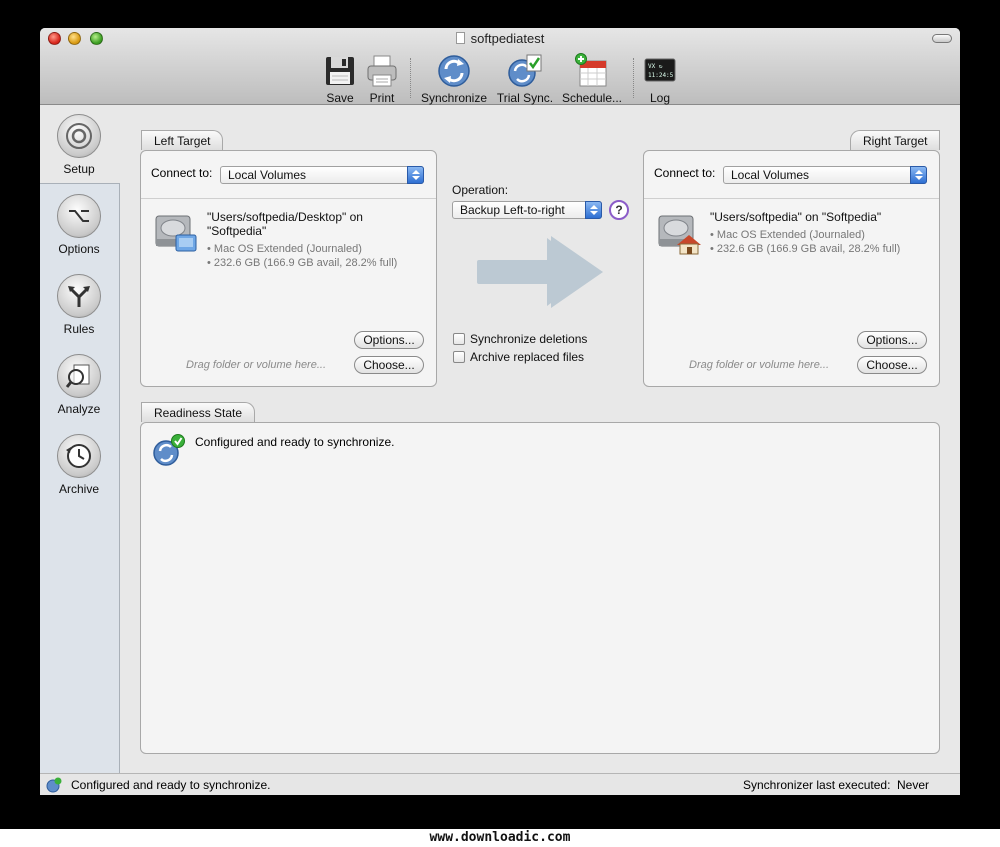 Image resolution: width=1000 pixels, height=847 pixels. What do you see at coordinates (591, 70) in the screenshot?
I see `calendar-icon` at bounding box center [591, 70].